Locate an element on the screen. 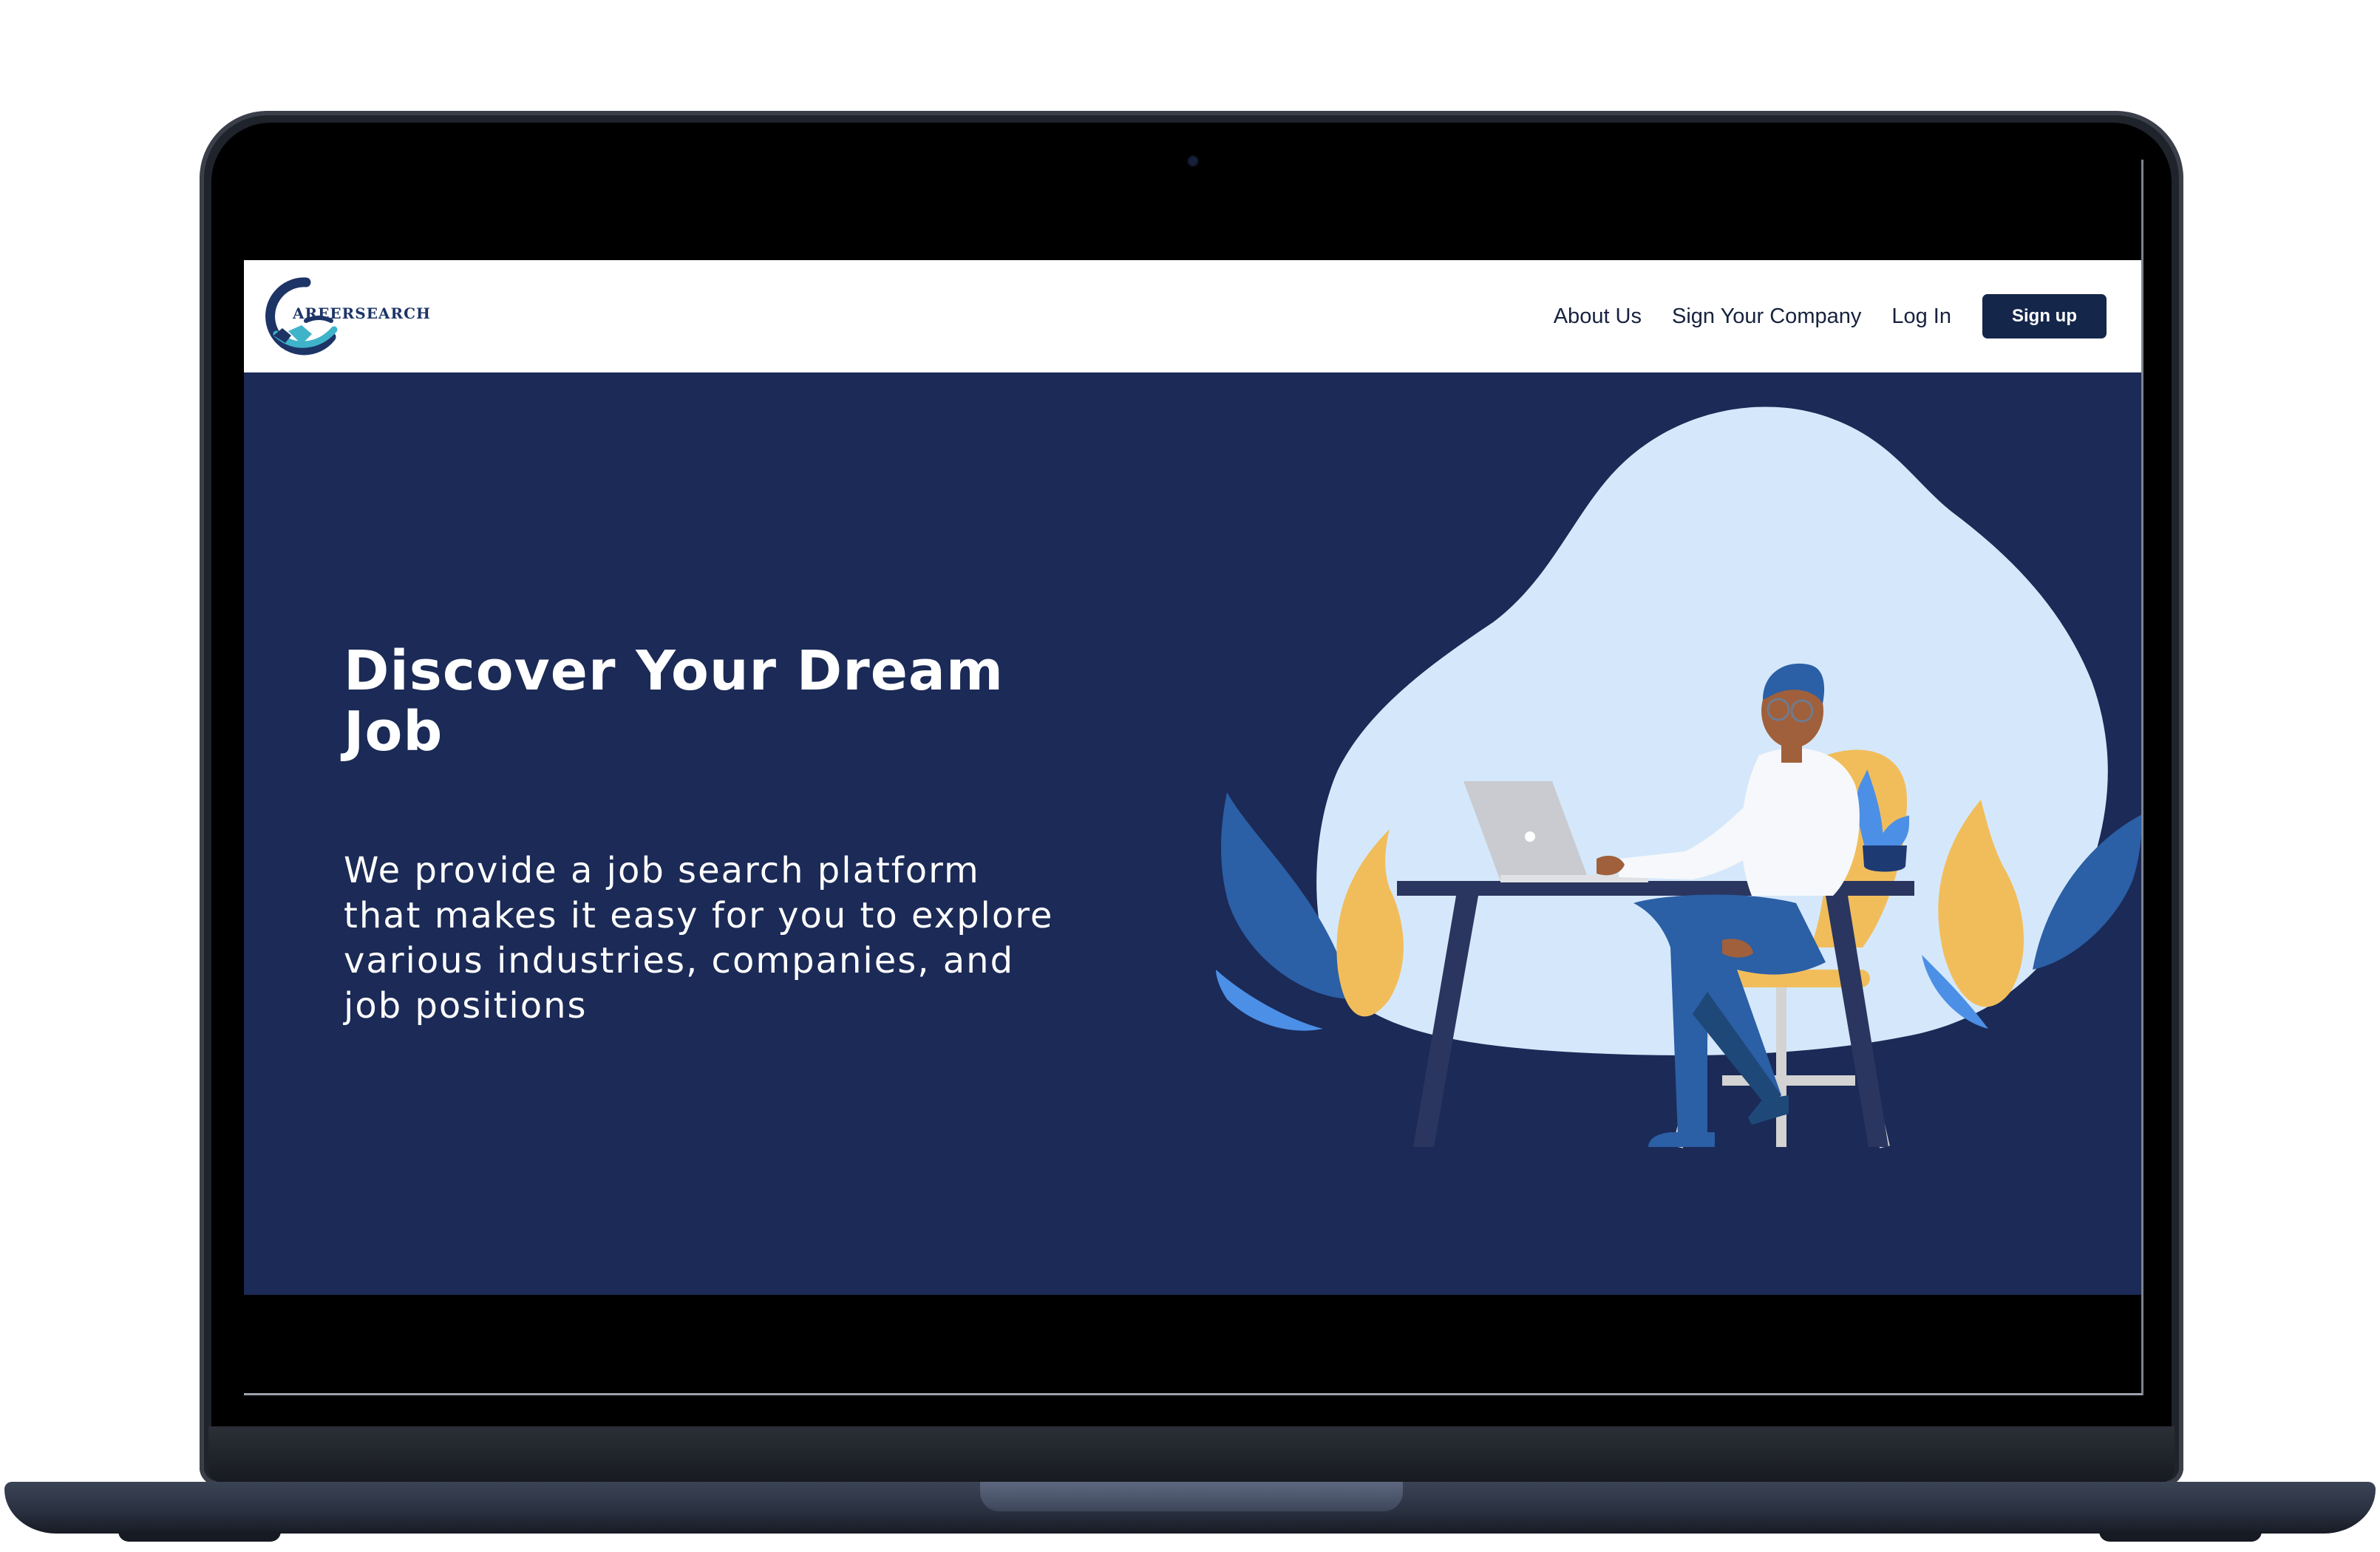  screen-edge-right is located at coordinates (2142, 778).